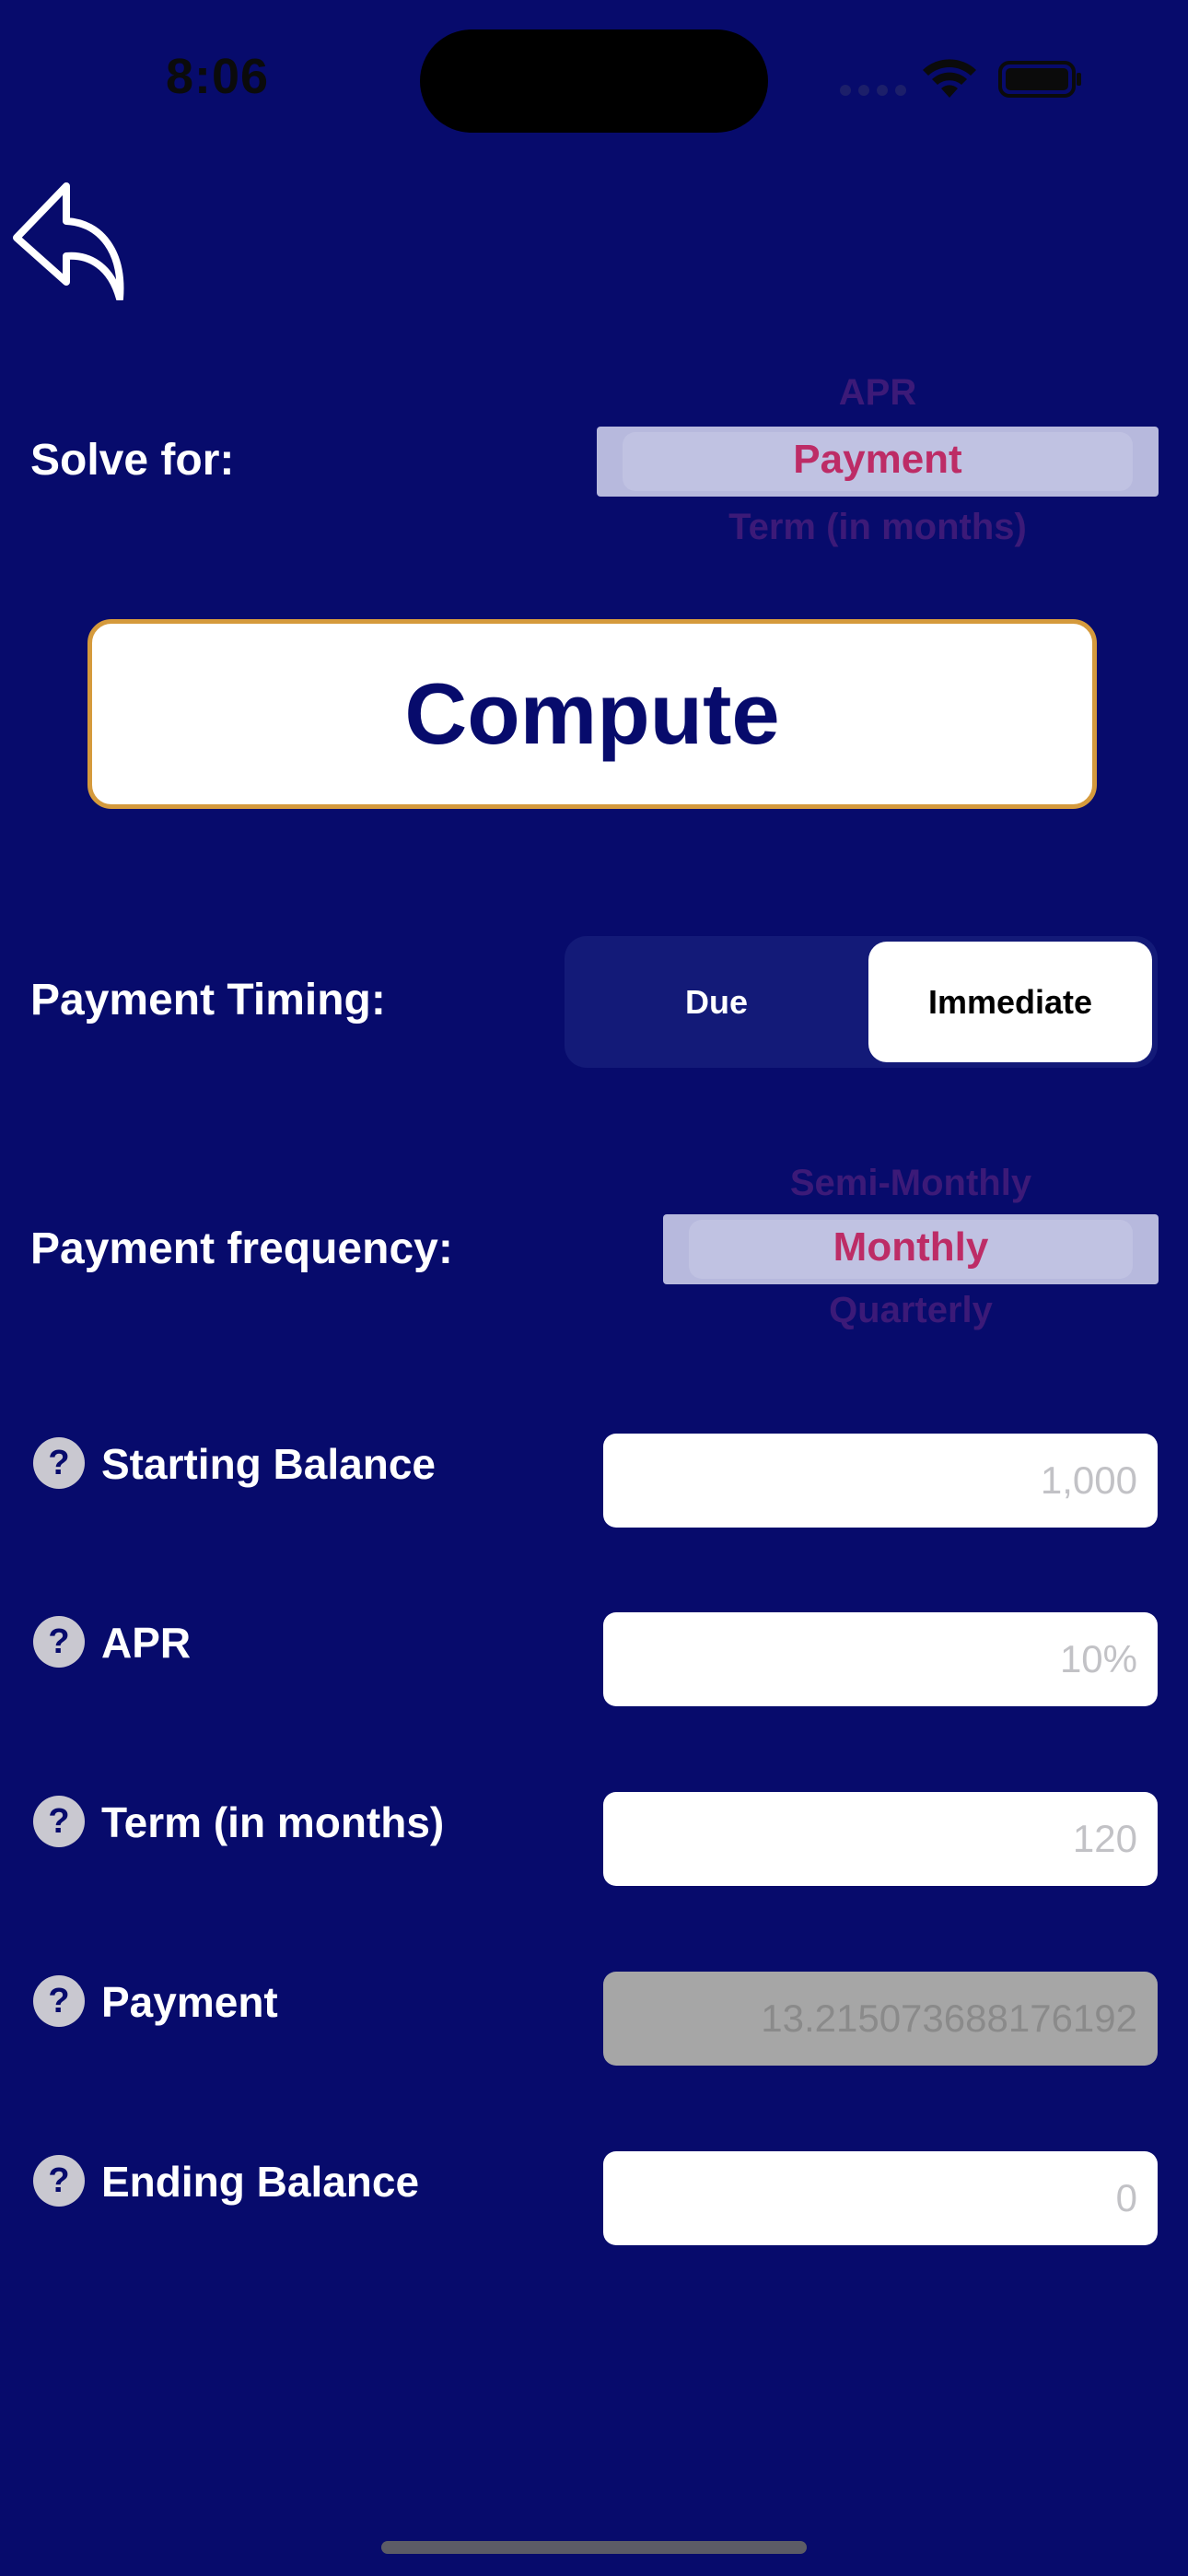 The height and width of the screenshot is (2576, 1188). I want to click on solve-for-selected: Payment, so click(878, 460).